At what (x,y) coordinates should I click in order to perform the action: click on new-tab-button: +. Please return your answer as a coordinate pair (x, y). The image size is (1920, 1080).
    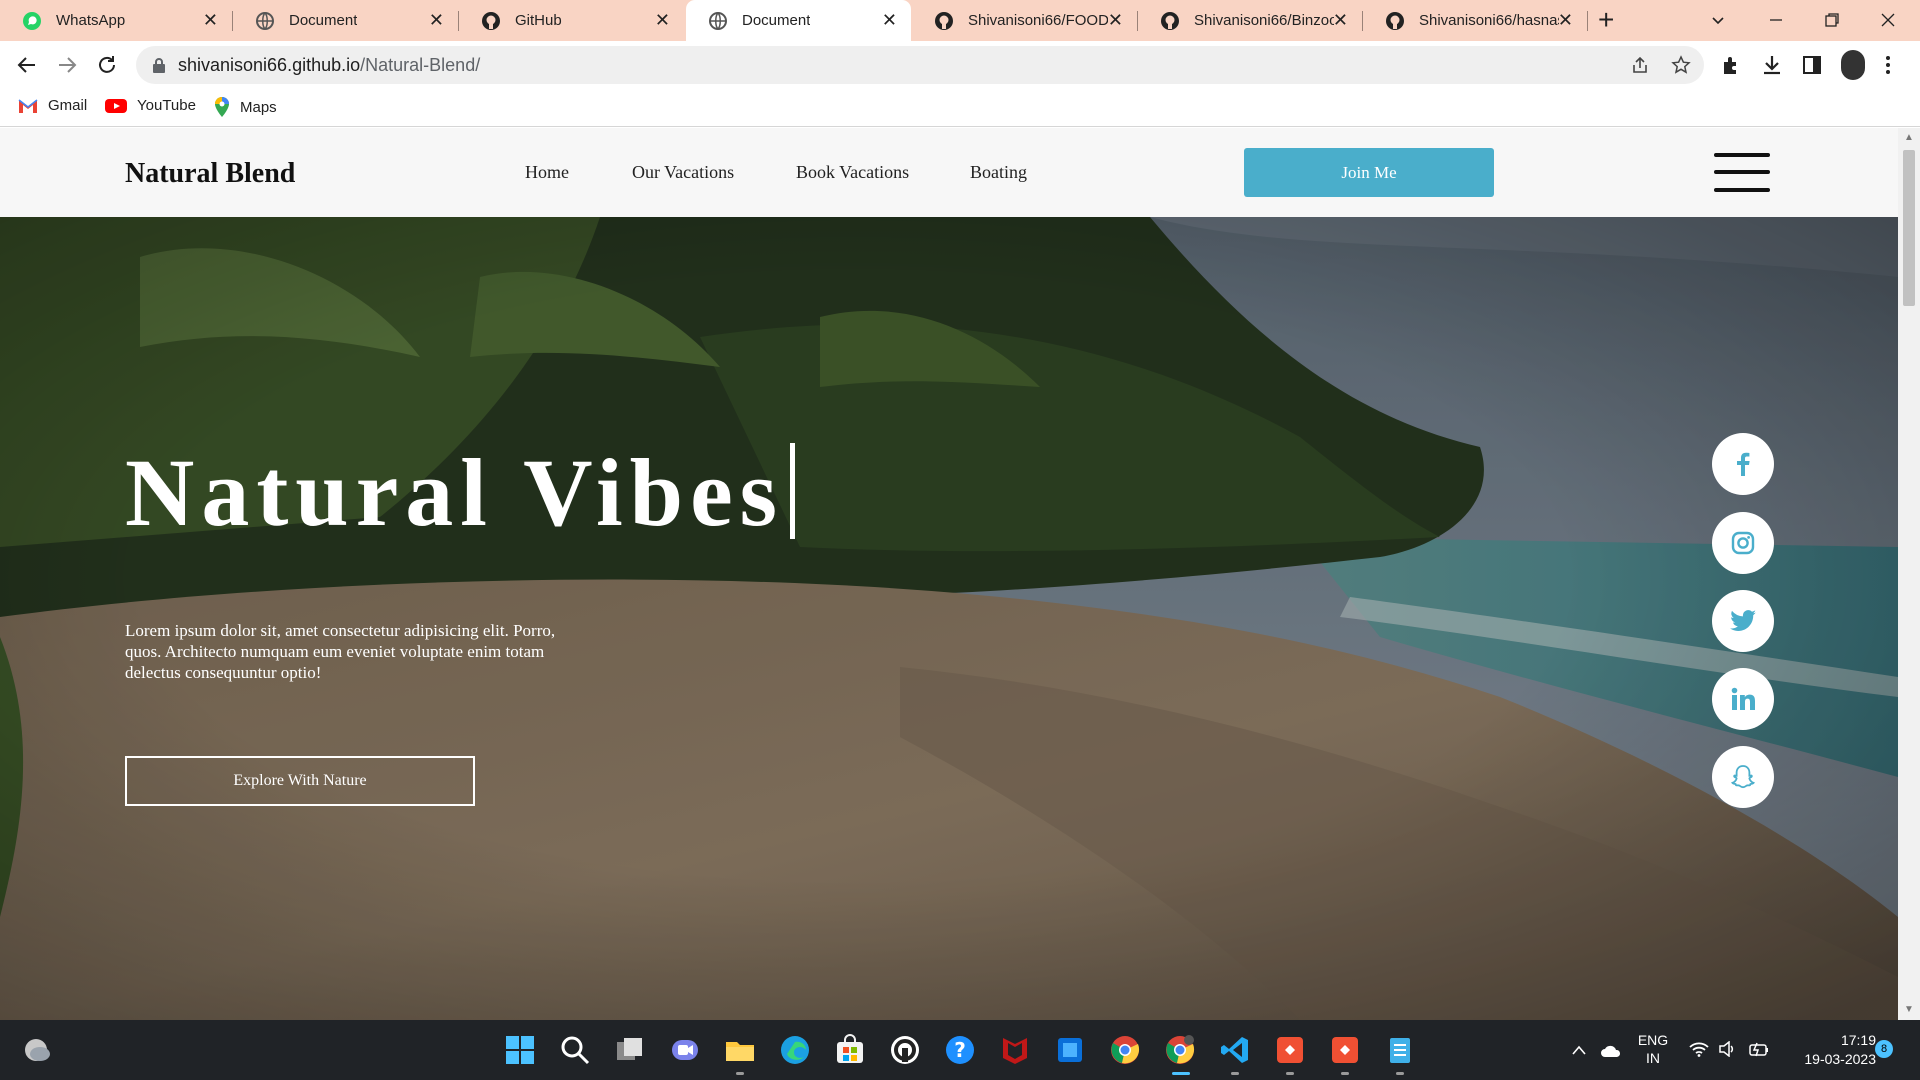
    Looking at the image, I should click on (1606, 20).